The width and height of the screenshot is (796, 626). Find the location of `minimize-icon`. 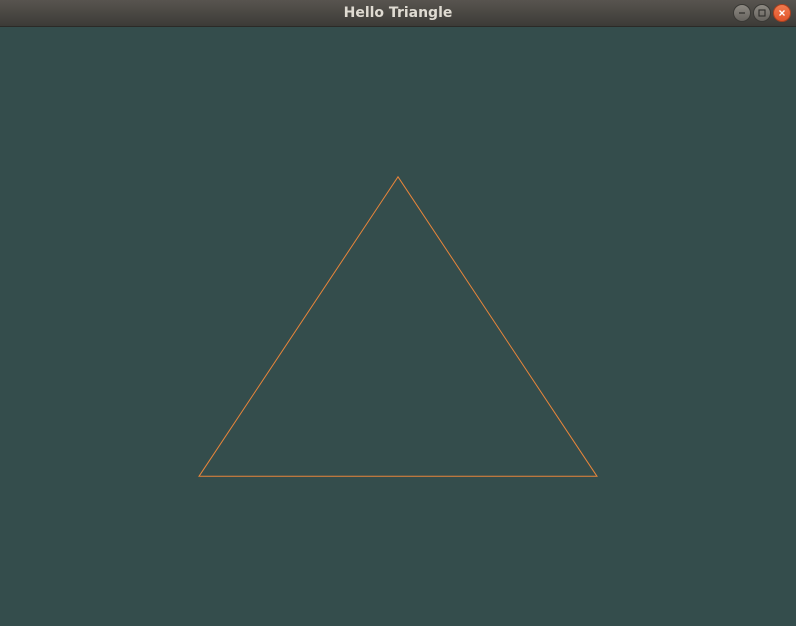

minimize-icon is located at coordinates (742, 13).